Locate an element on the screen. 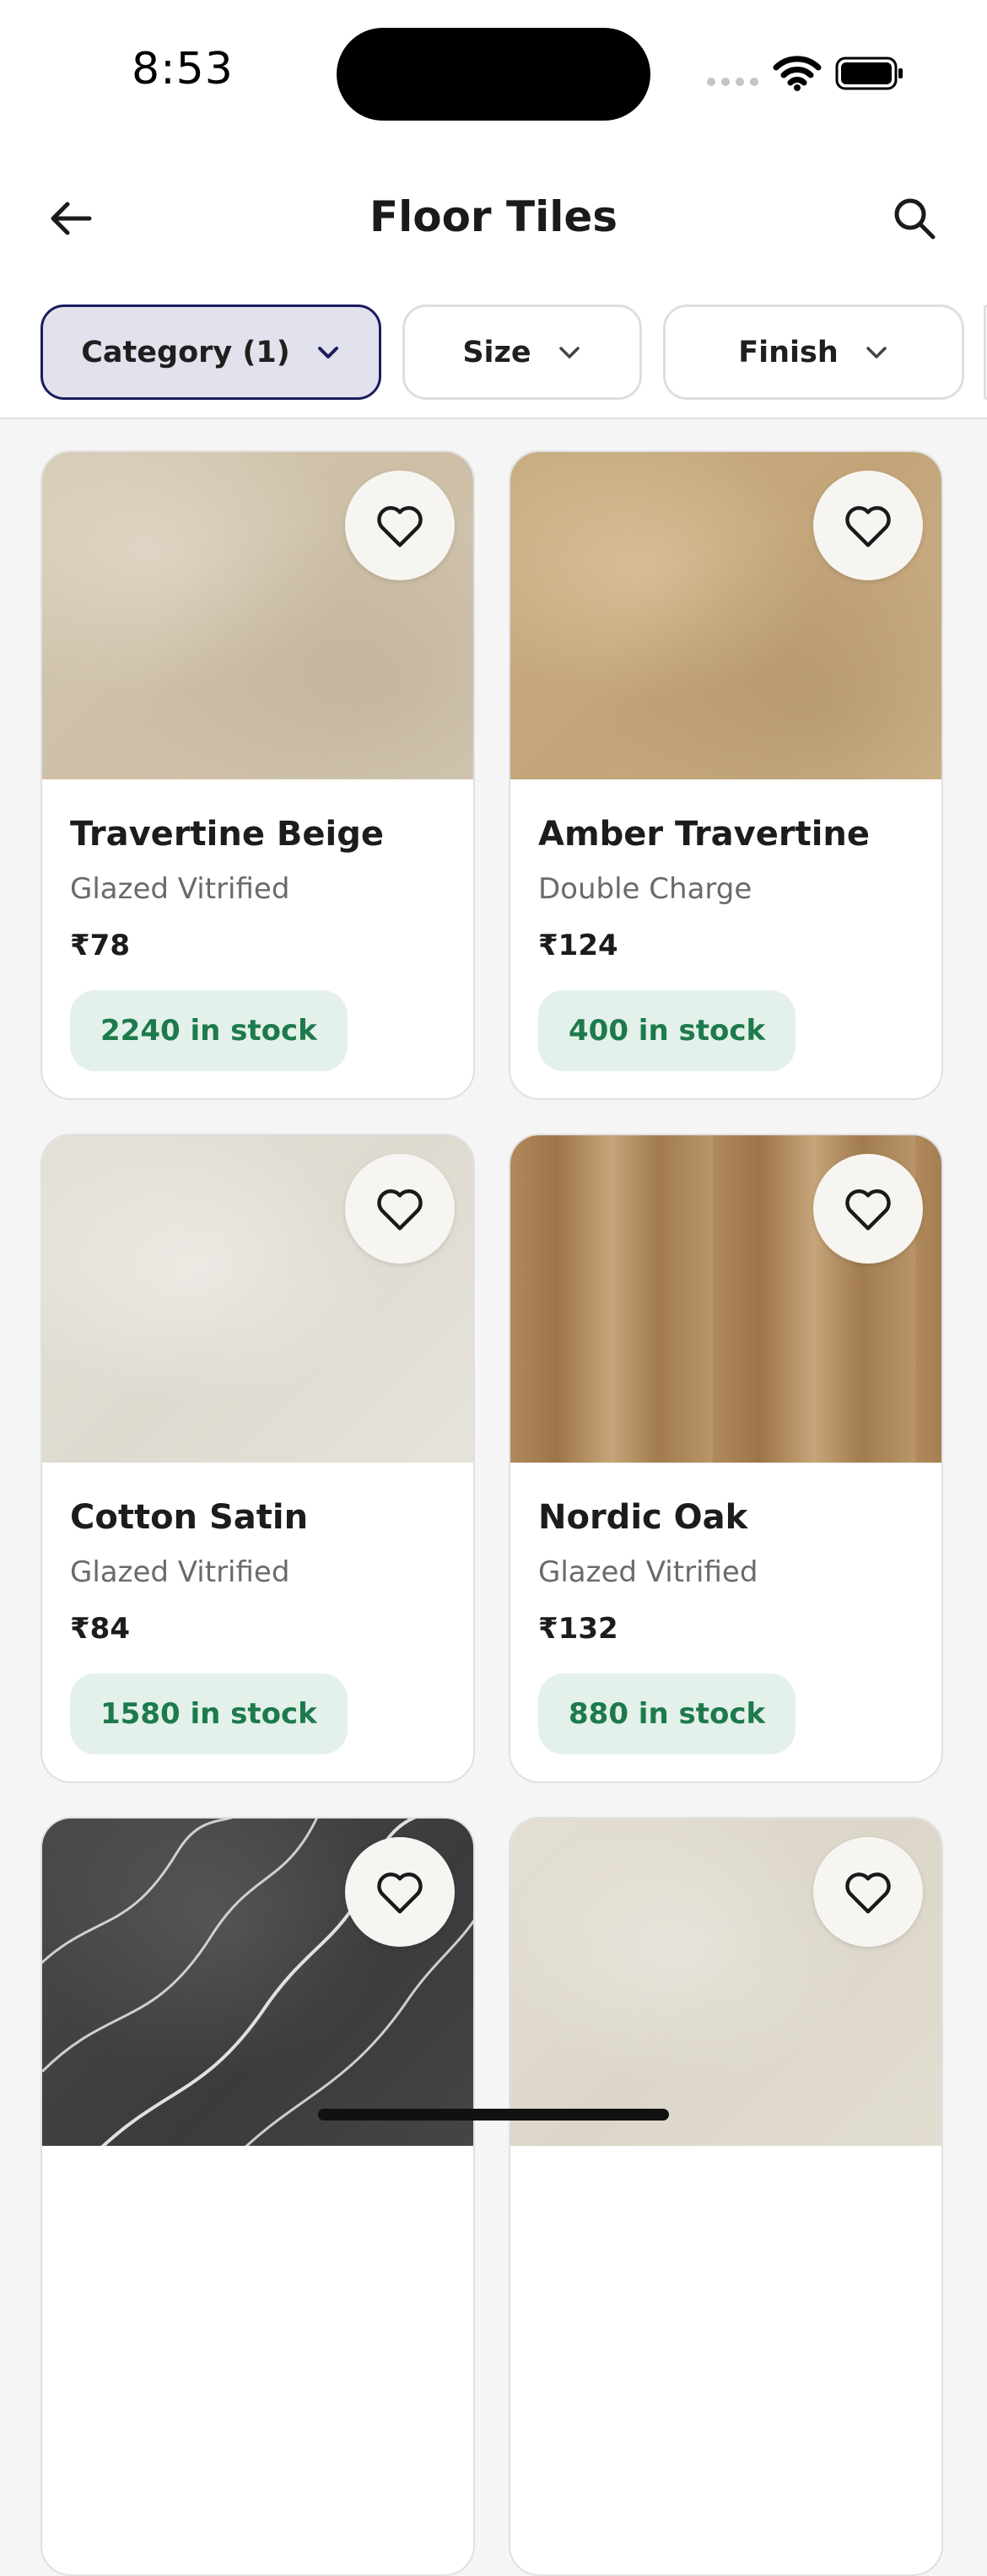  product-price: ₹124 is located at coordinates (578, 945).